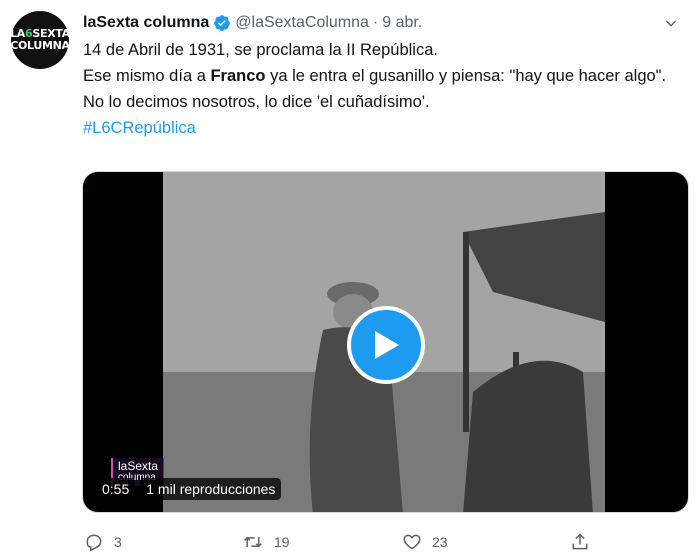 The image size is (696, 559). I want to click on retweet-icon, so click(253, 542).